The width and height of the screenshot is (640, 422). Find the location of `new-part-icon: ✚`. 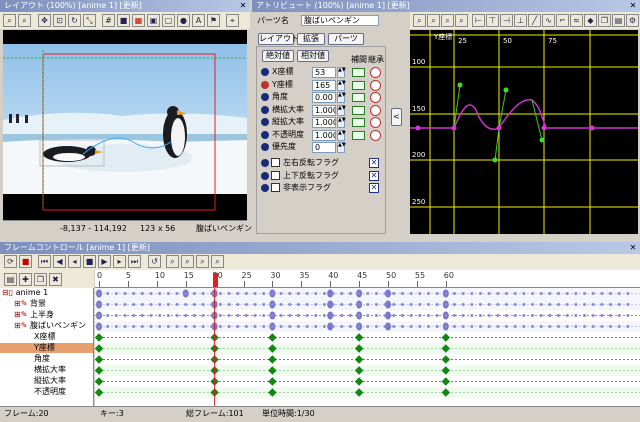

new-part-icon: ✚ is located at coordinates (25, 279).